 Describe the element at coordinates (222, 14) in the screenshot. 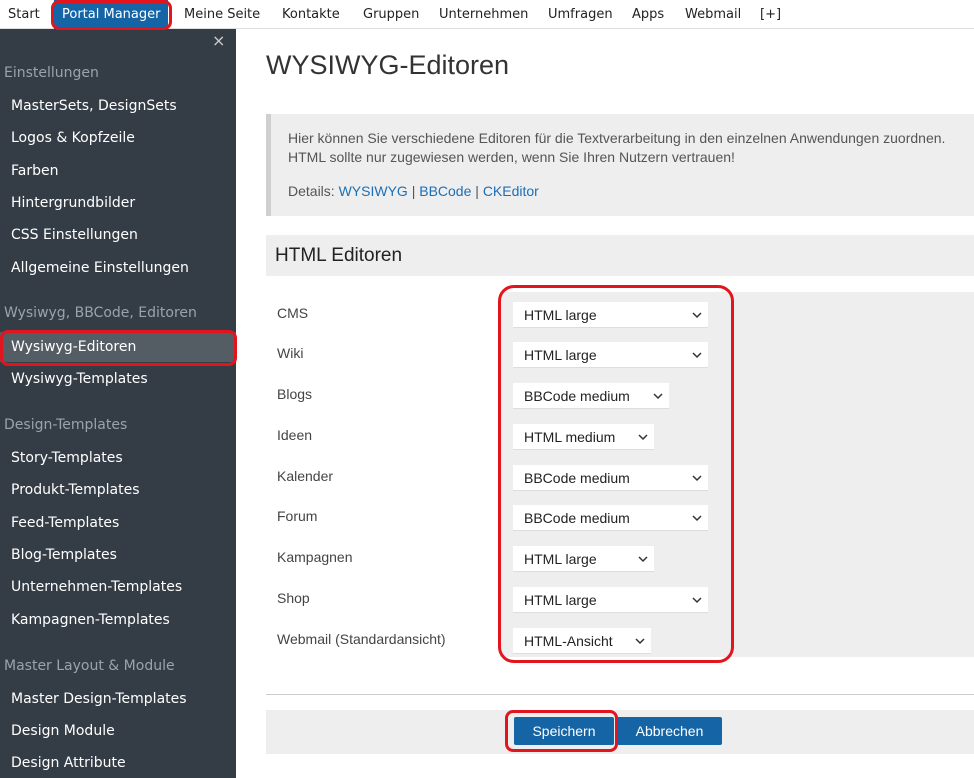

I see `nav-meine-seite: Meine Seite` at that location.